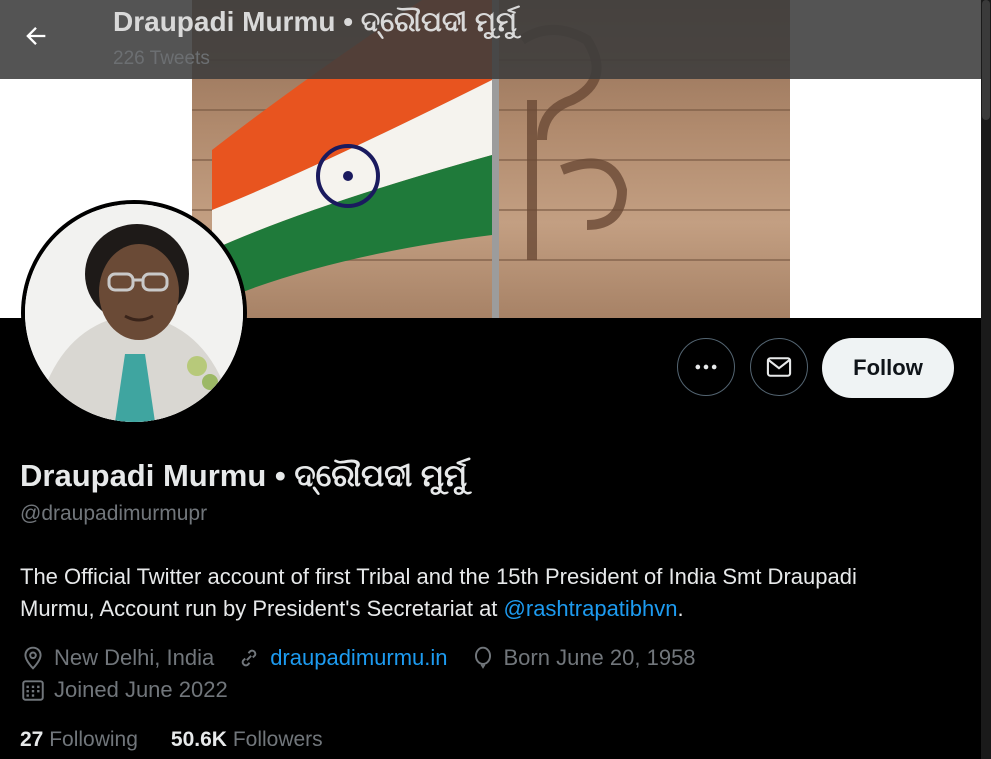  I want to click on following-label: Following, so click(93, 739).